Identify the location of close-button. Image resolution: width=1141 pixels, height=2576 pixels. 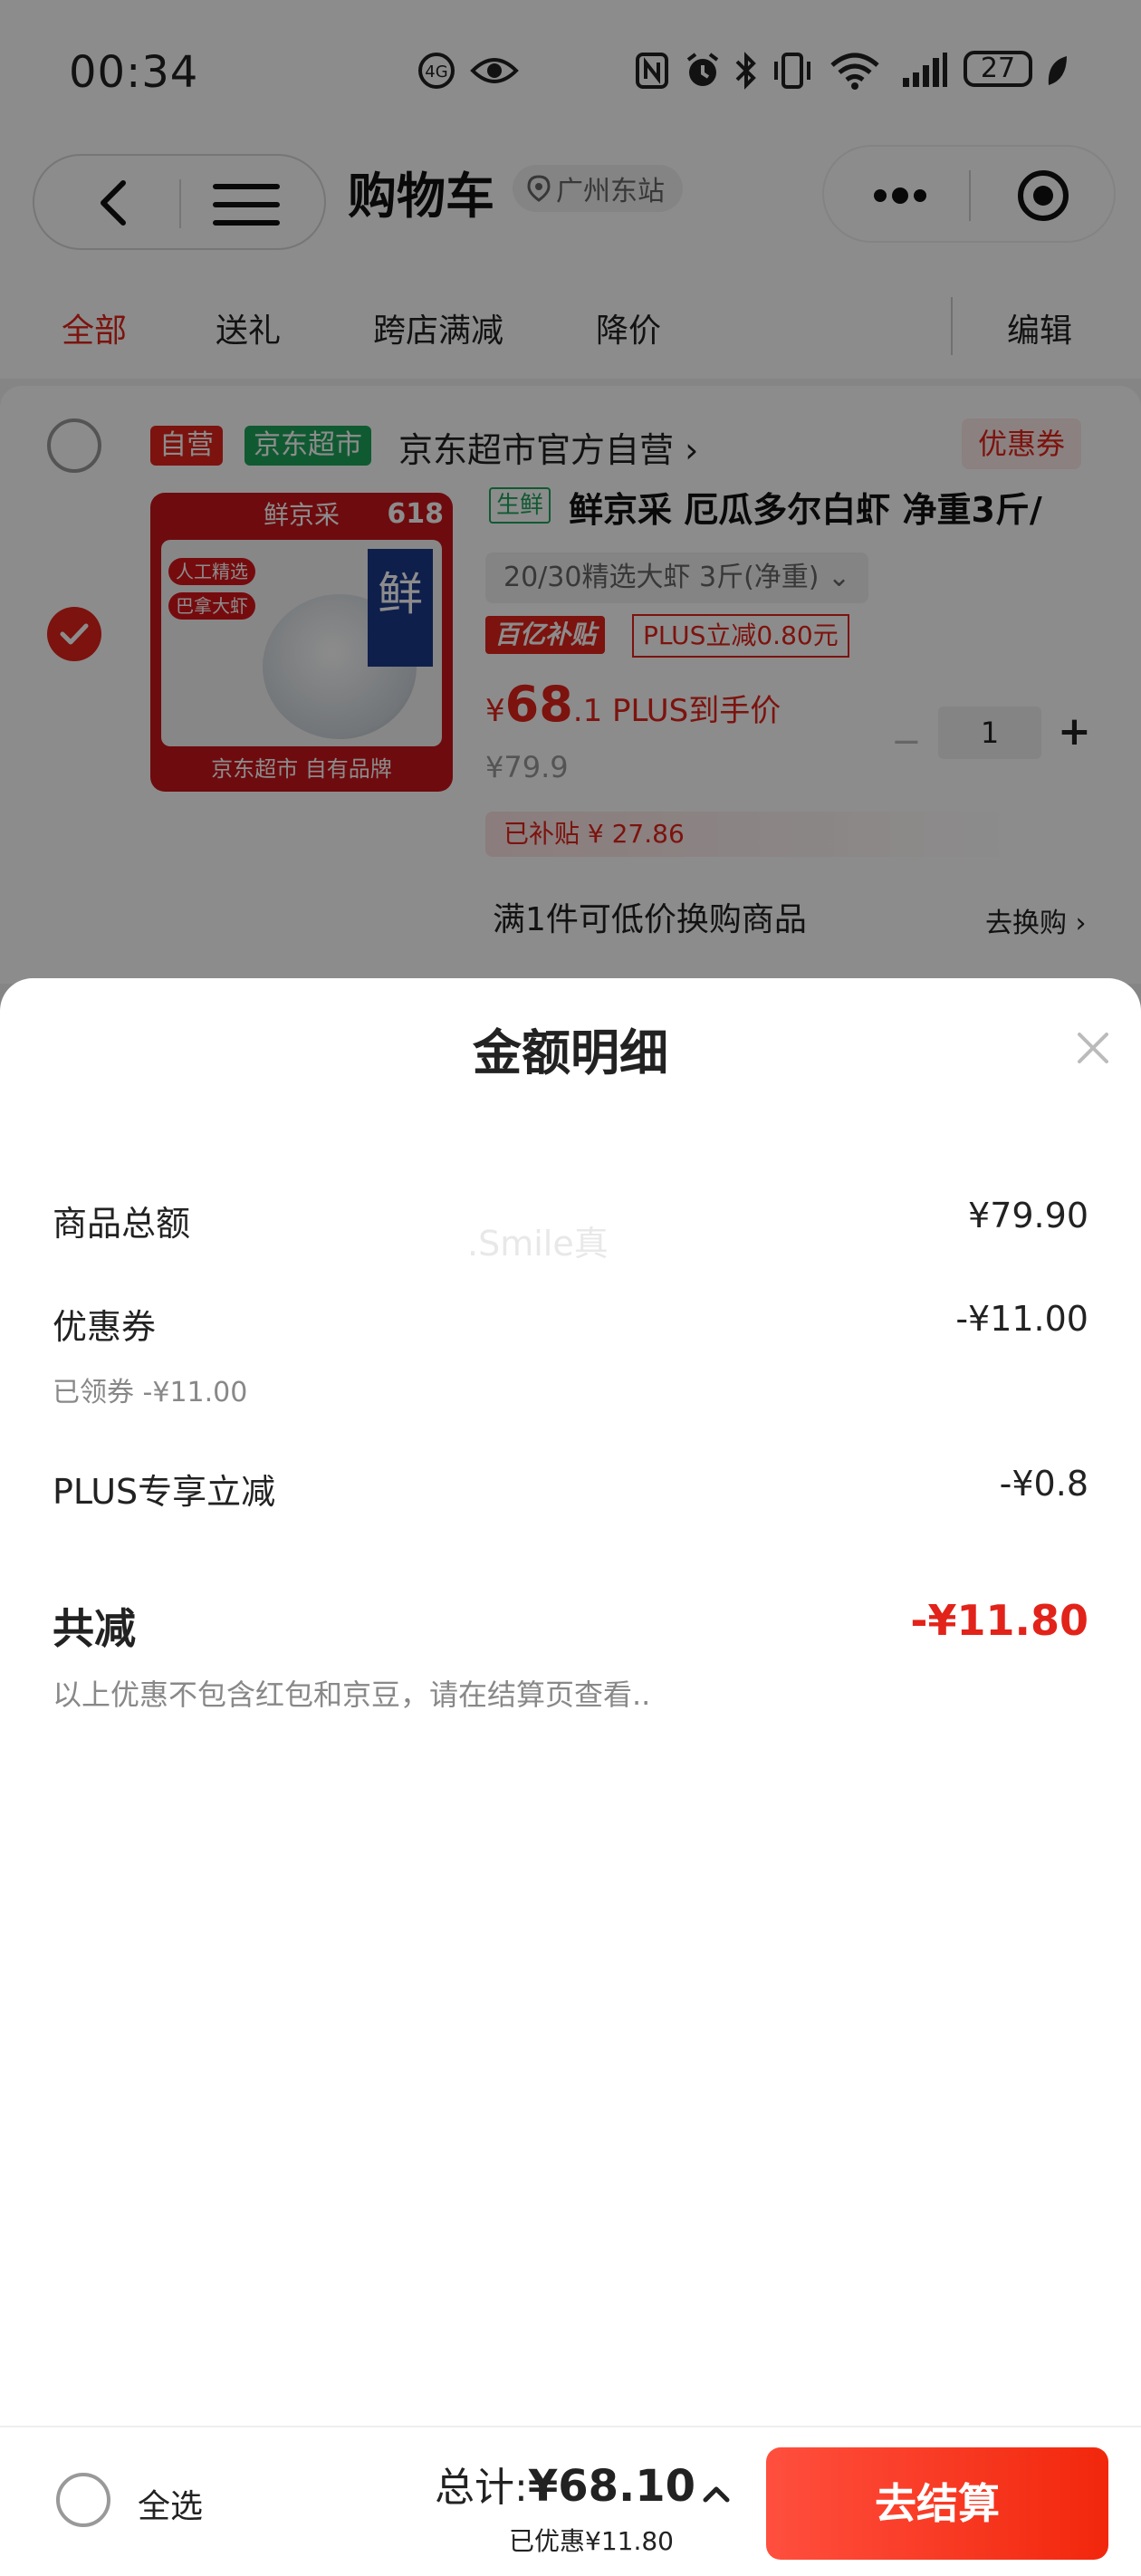
(1093, 1048).